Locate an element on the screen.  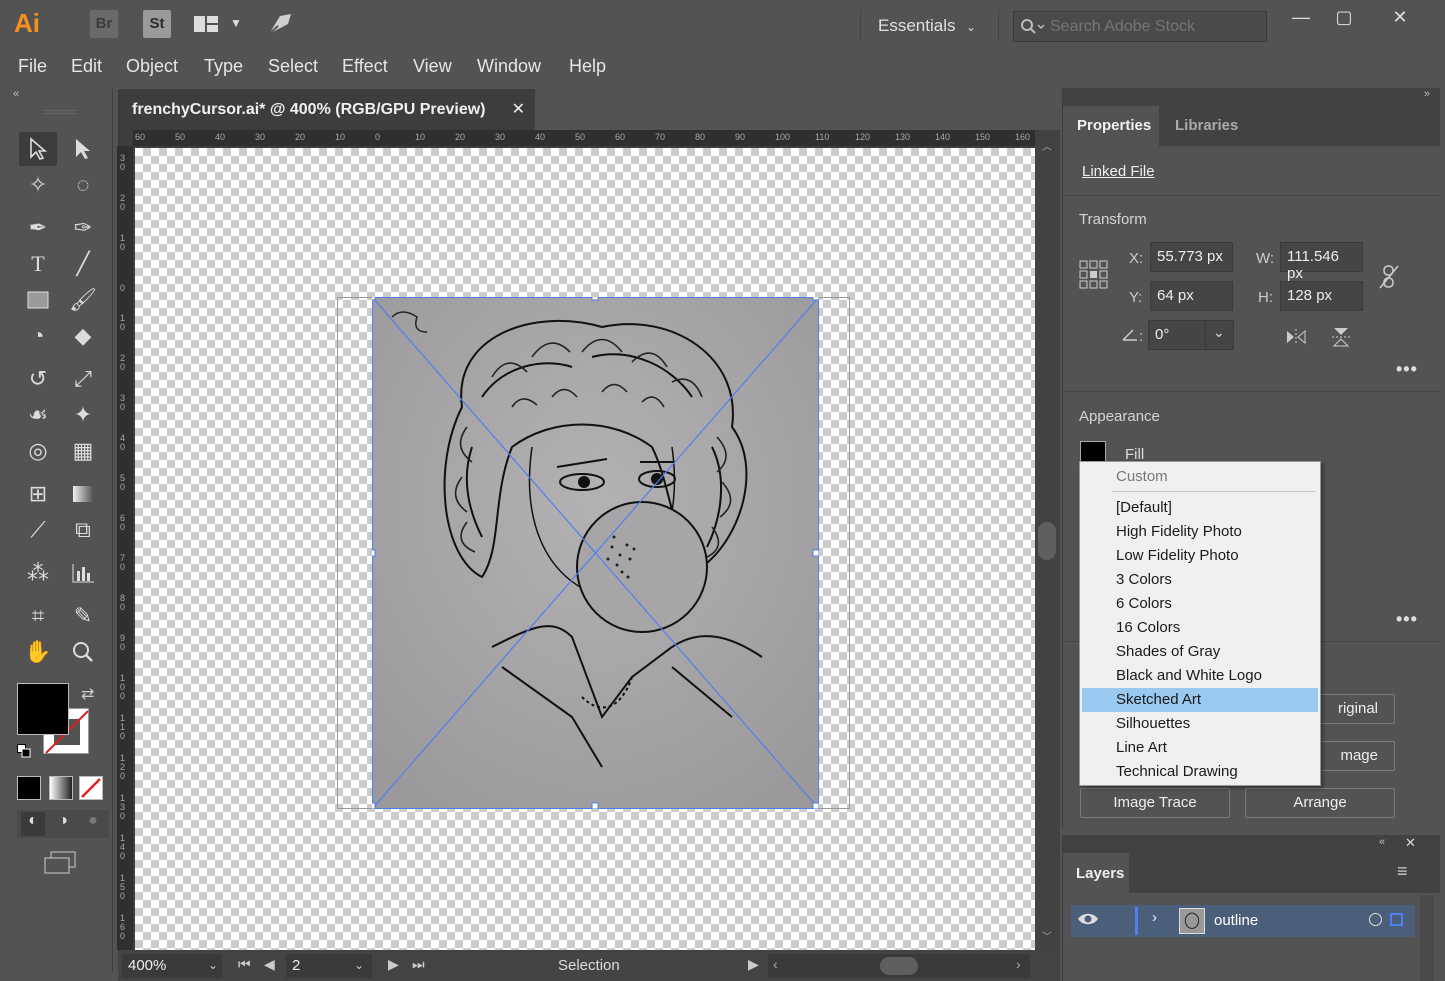
visibility-eye-icon is located at coordinates (1088, 921).